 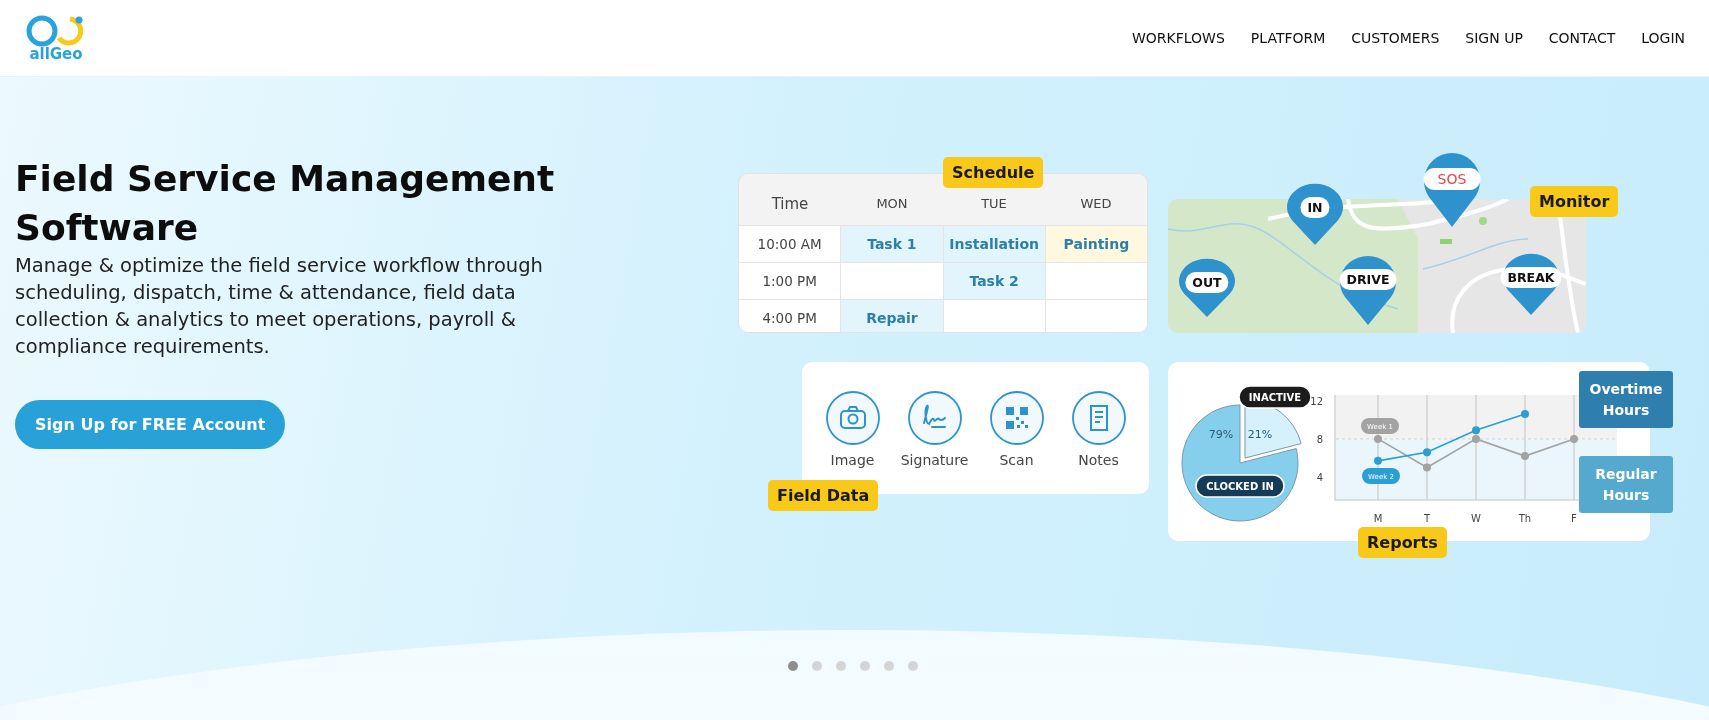 What do you see at coordinates (1098, 460) in the screenshot?
I see `field-data-label: Notes` at bounding box center [1098, 460].